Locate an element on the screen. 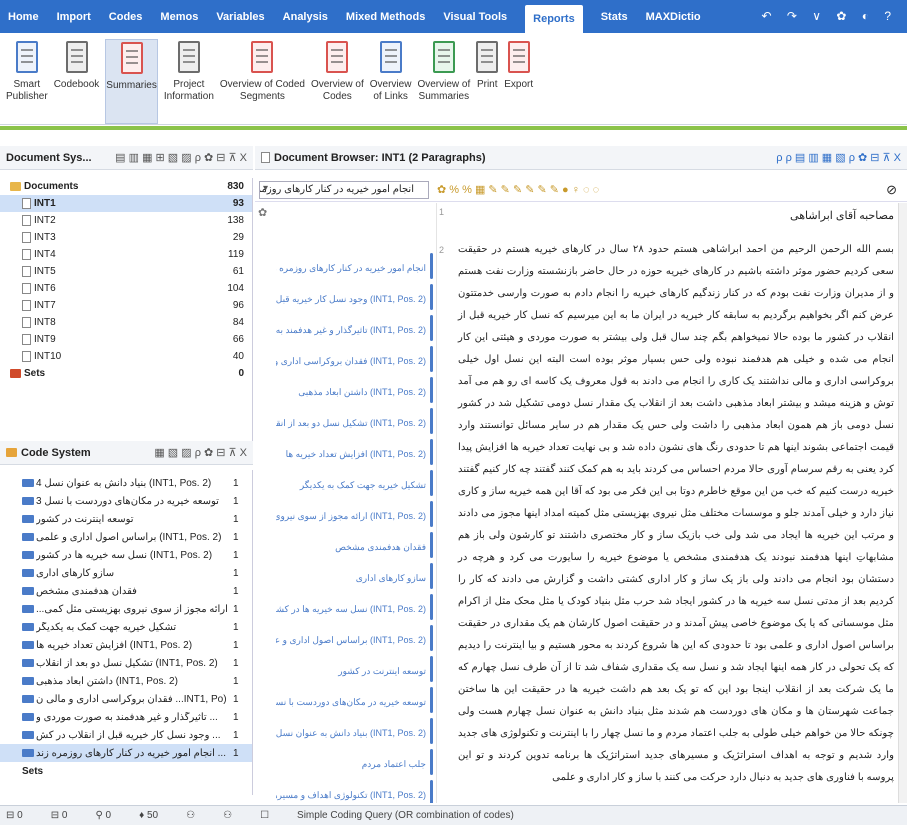 The height and width of the screenshot is (825, 907). summaries-icon is located at coordinates (131, 58).